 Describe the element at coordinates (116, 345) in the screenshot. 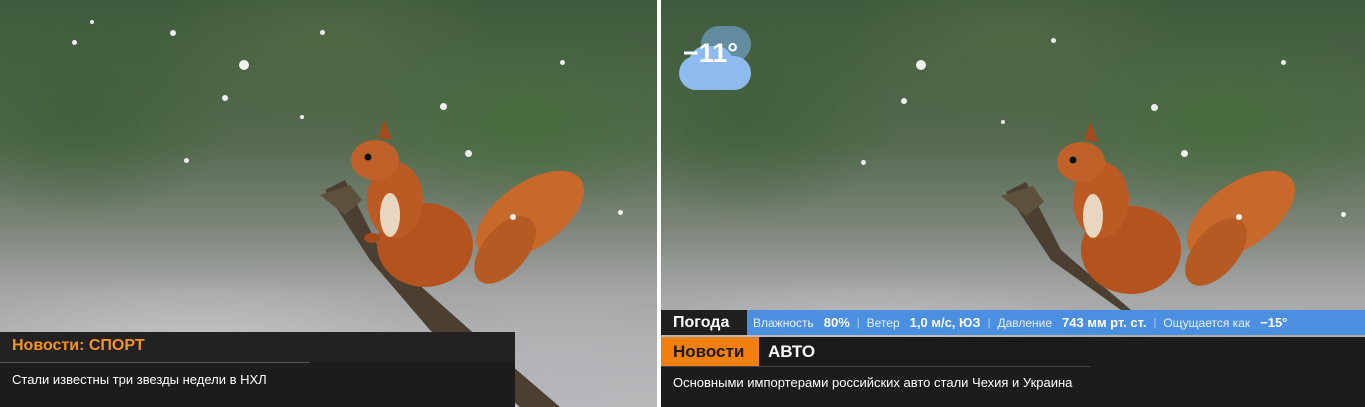

I see `news-category: СПОРТ` at that location.